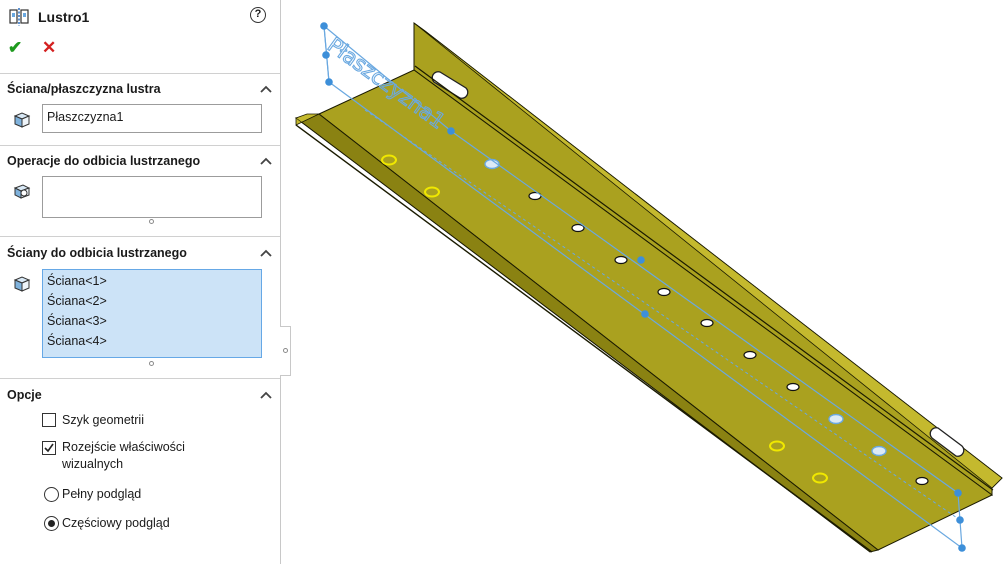 The image size is (1008, 564). I want to click on section-title-plane: Ściana/płaszczyzna lustra, so click(84, 89).